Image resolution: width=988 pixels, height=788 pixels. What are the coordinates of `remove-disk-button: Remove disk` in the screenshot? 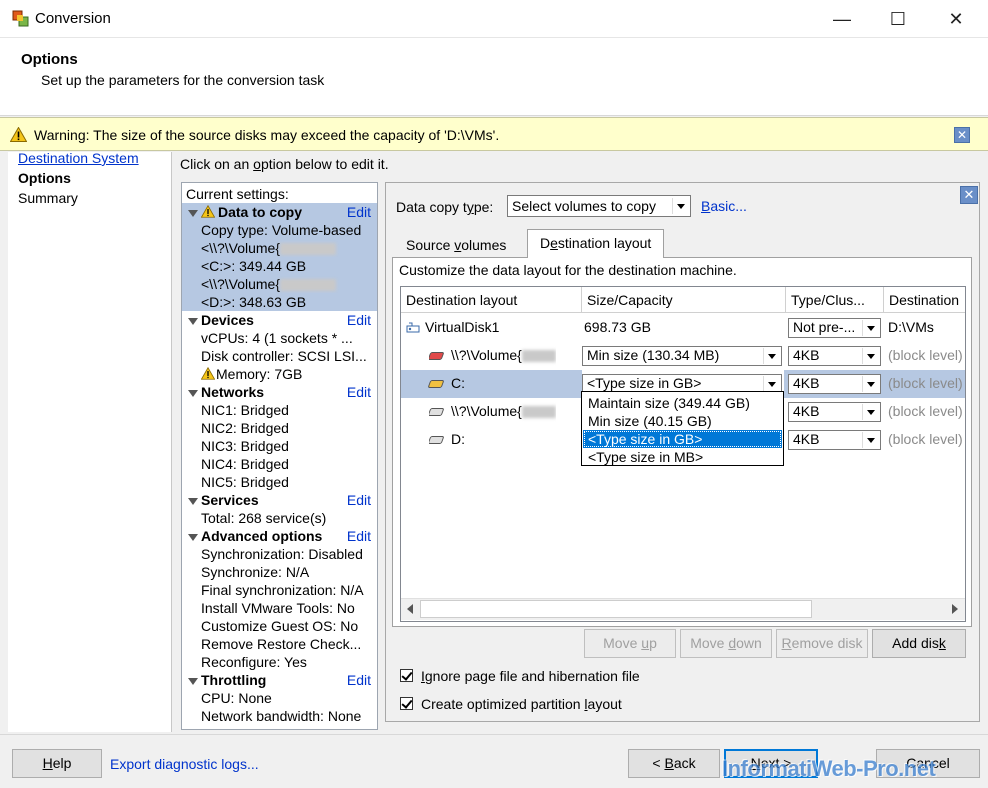 It's located at (822, 643).